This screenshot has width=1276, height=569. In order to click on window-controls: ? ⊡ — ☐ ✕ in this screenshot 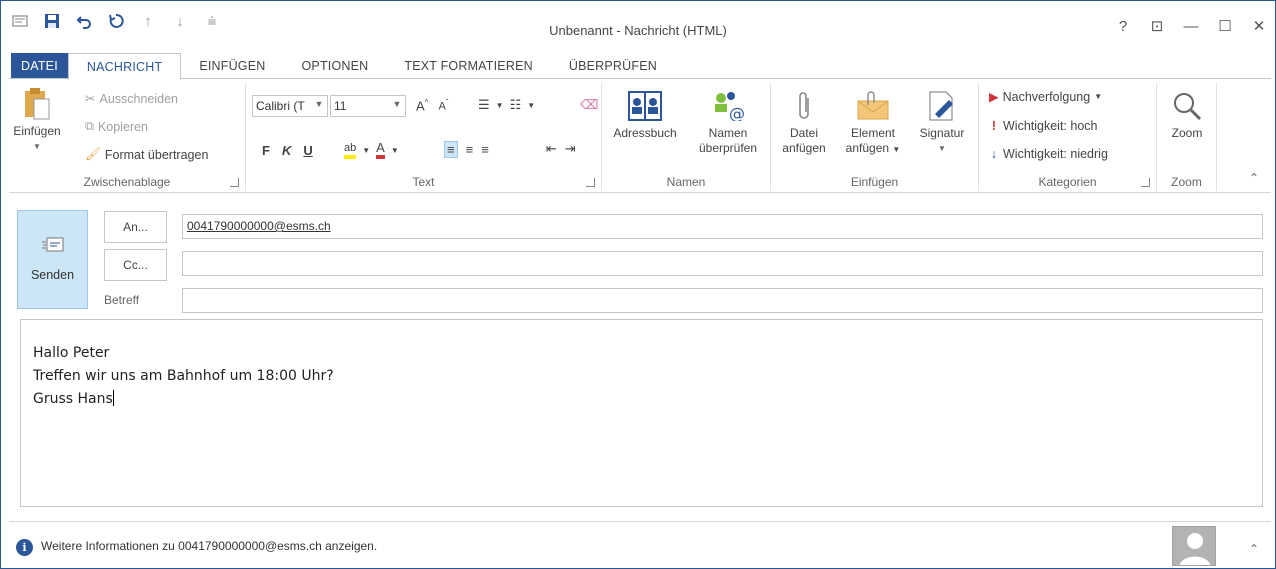, I will do `click(1191, 26)`.